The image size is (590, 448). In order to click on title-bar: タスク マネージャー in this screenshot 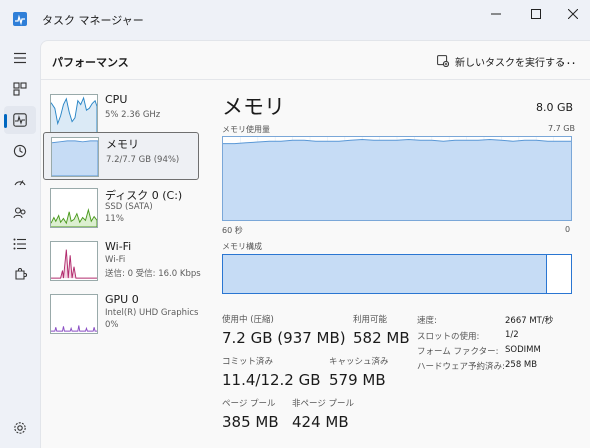, I will do `click(295, 20)`.